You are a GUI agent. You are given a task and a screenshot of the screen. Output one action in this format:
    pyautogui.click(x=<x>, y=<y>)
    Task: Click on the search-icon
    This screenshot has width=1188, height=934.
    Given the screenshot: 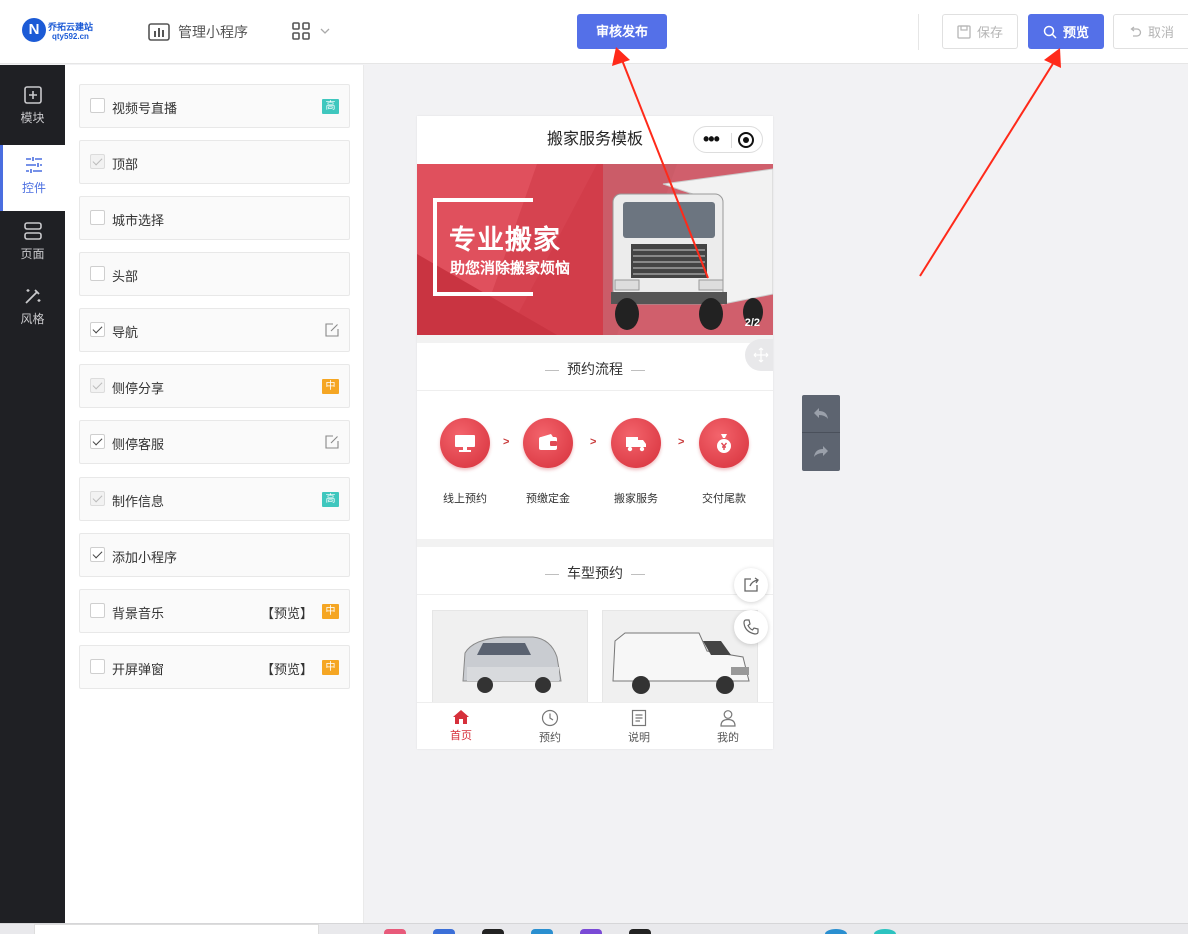 What is the action you would take?
    pyautogui.click(x=1050, y=32)
    